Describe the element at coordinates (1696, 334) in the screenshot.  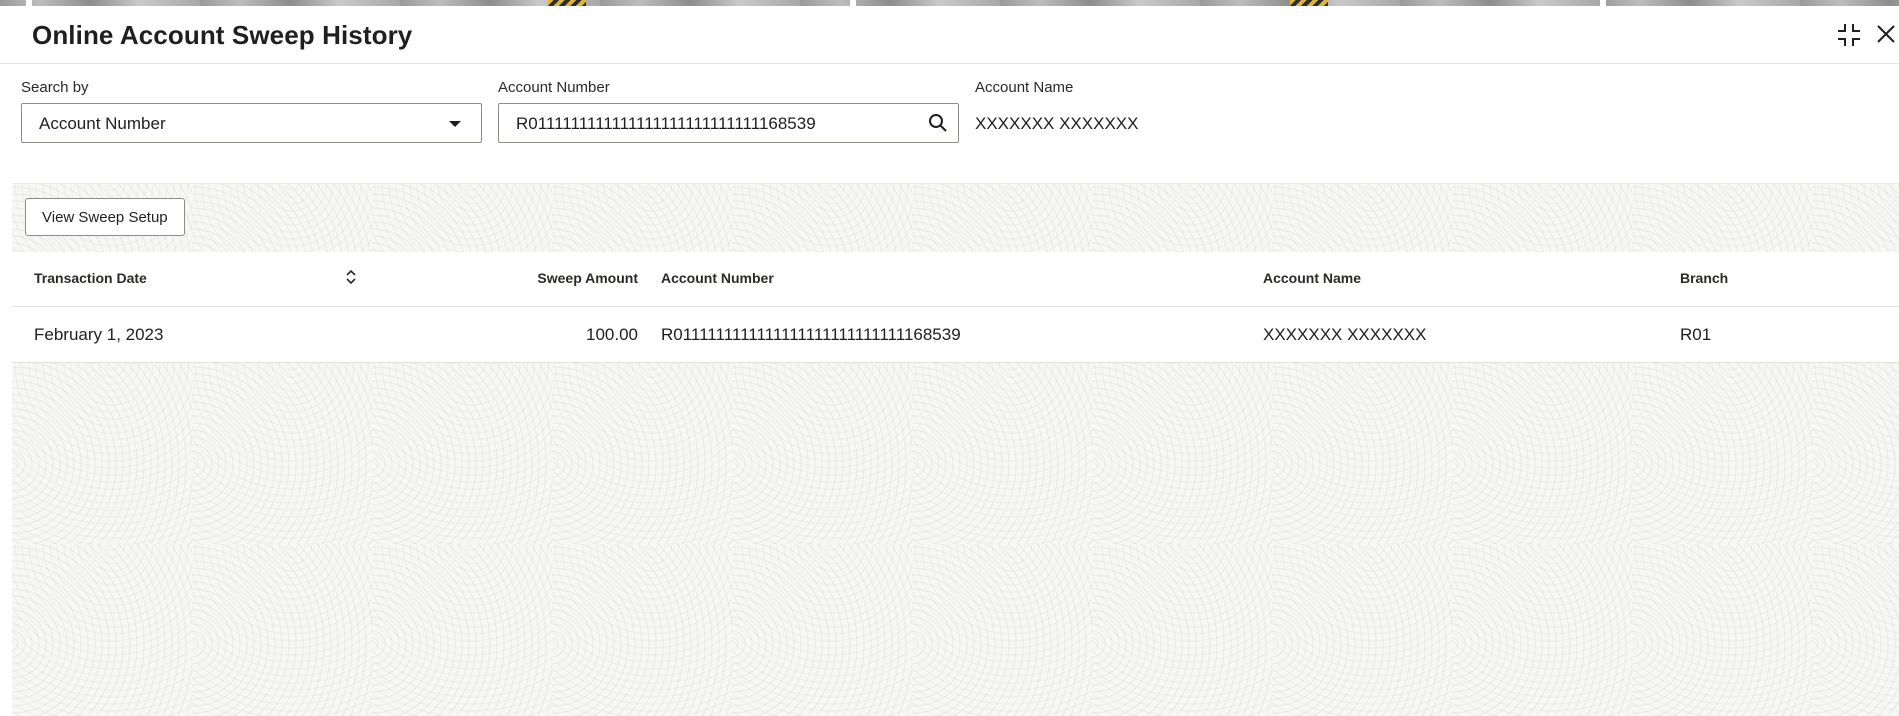
I see `cell-branch: R01` at that location.